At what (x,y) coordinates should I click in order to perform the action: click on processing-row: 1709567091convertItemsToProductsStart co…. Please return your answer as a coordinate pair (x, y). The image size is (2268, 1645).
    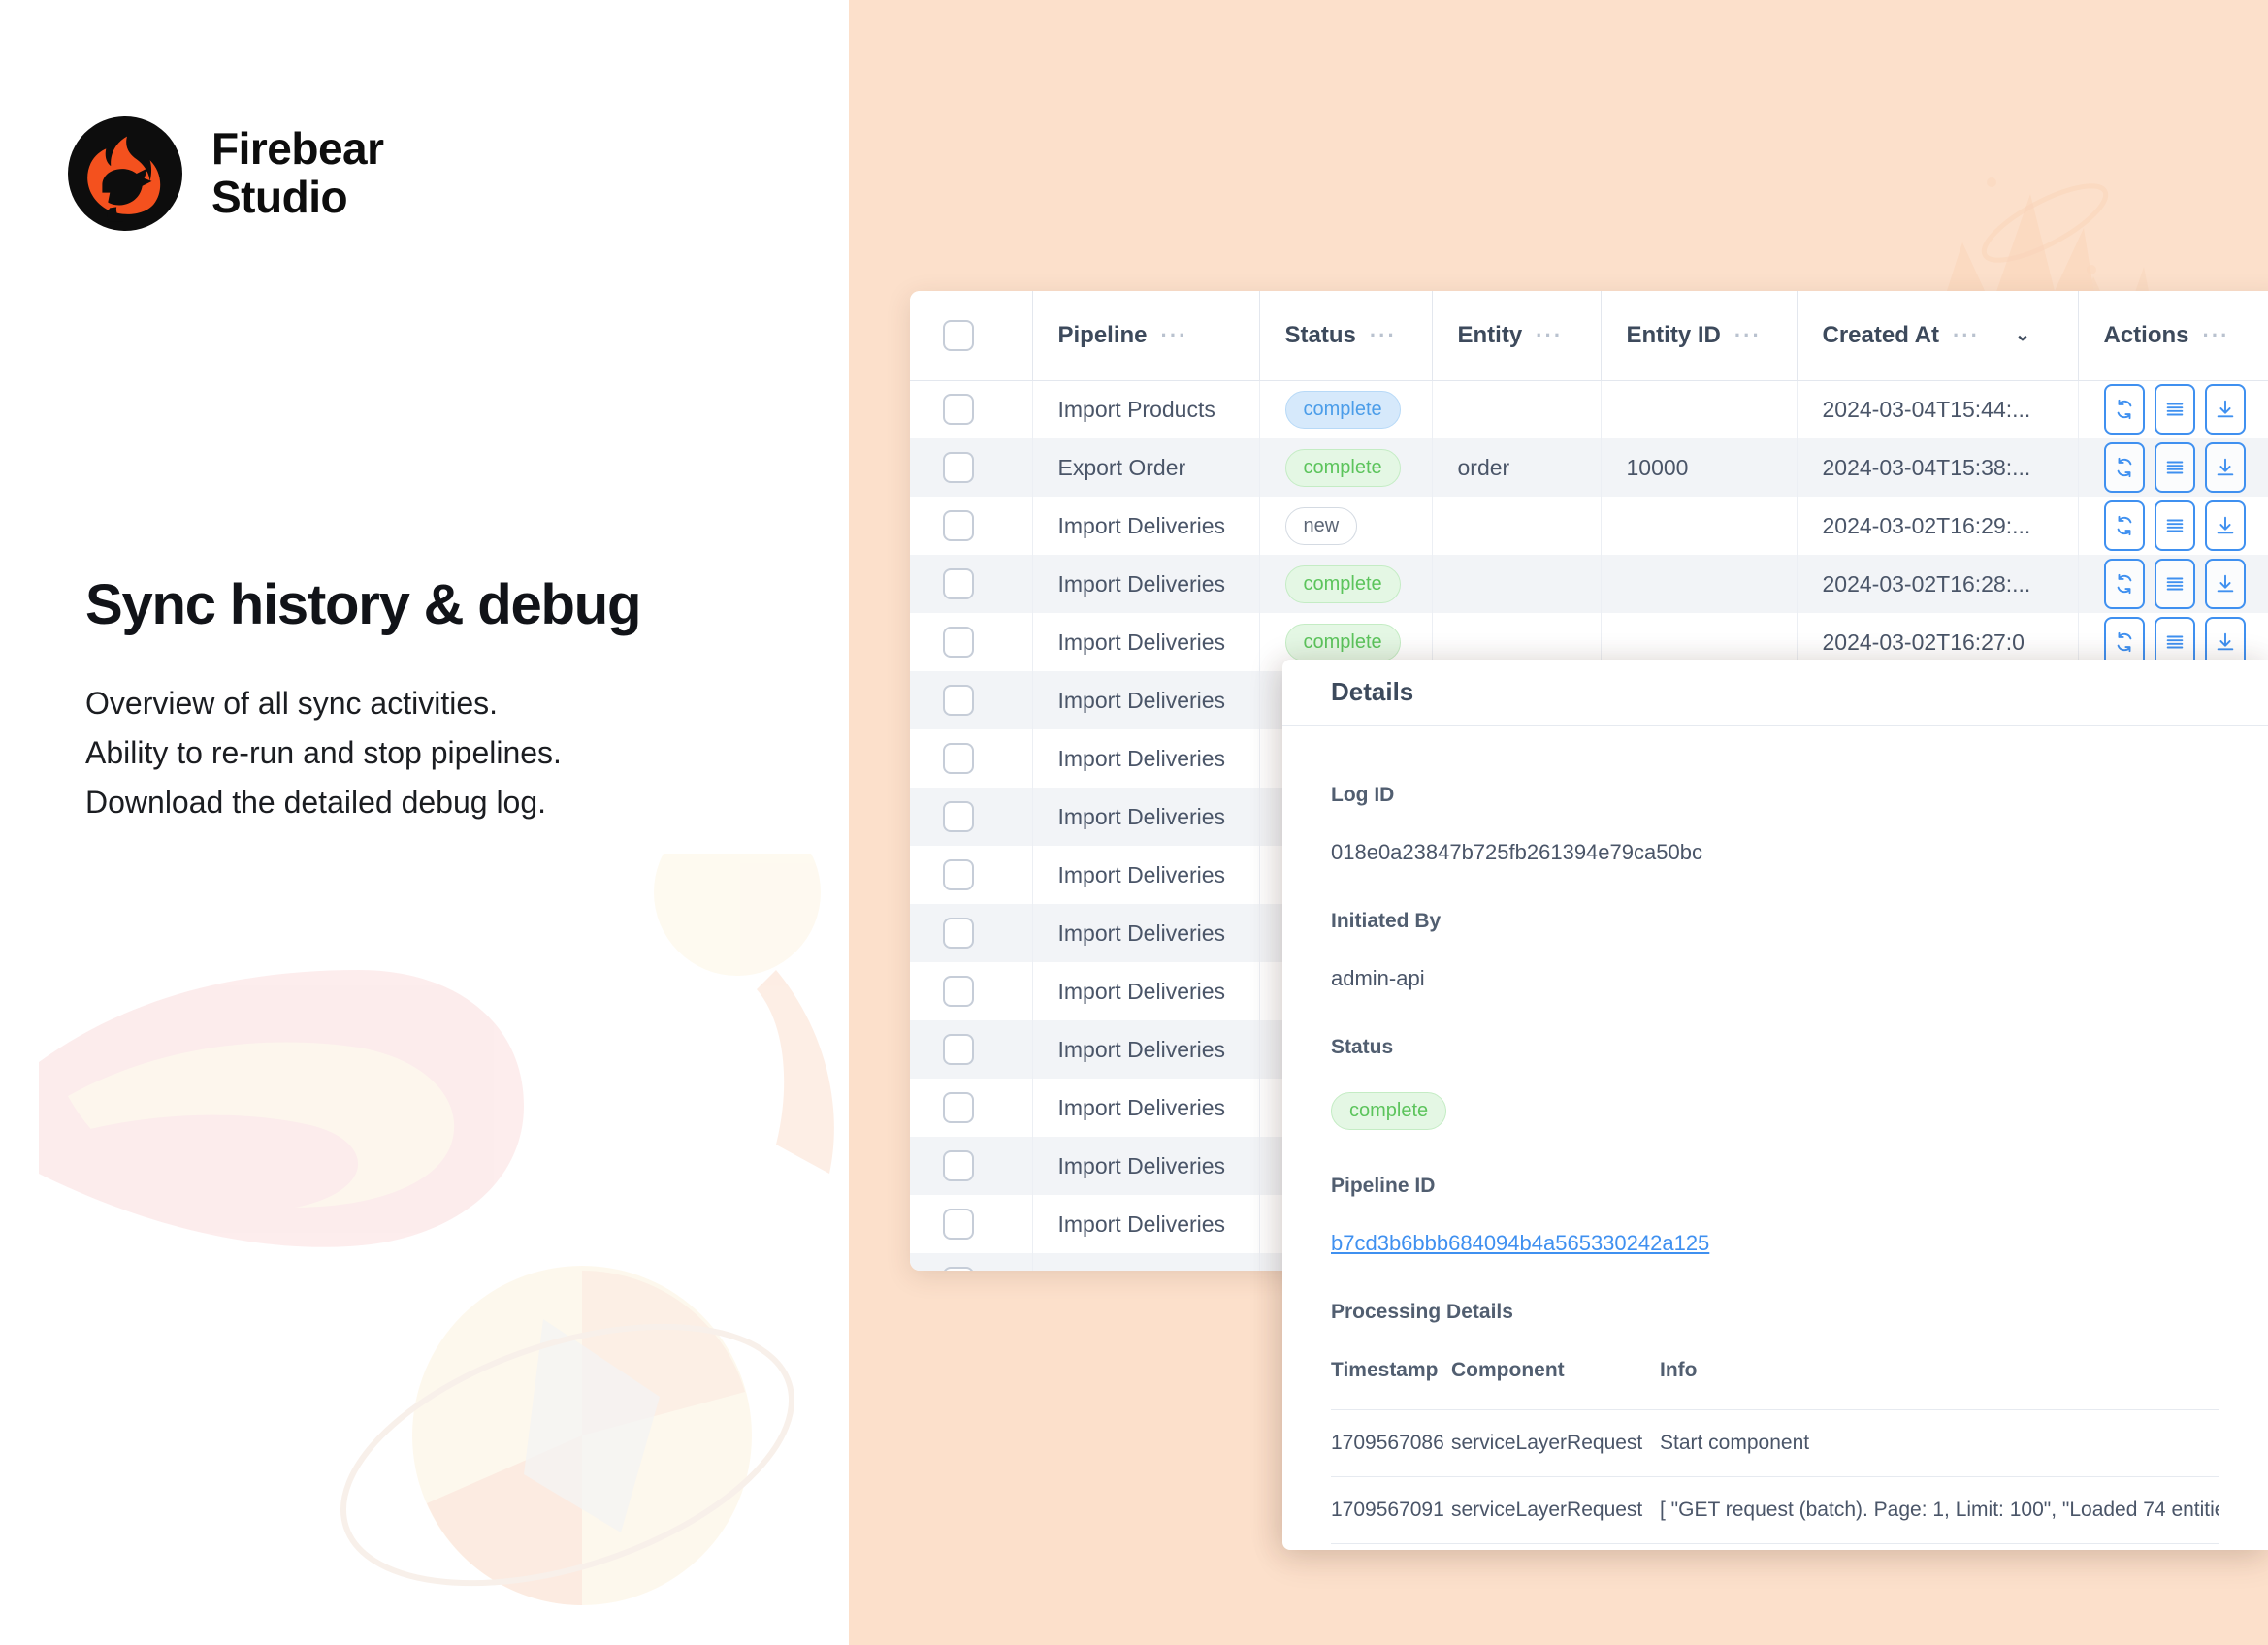
    Looking at the image, I should click on (1775, 1546).